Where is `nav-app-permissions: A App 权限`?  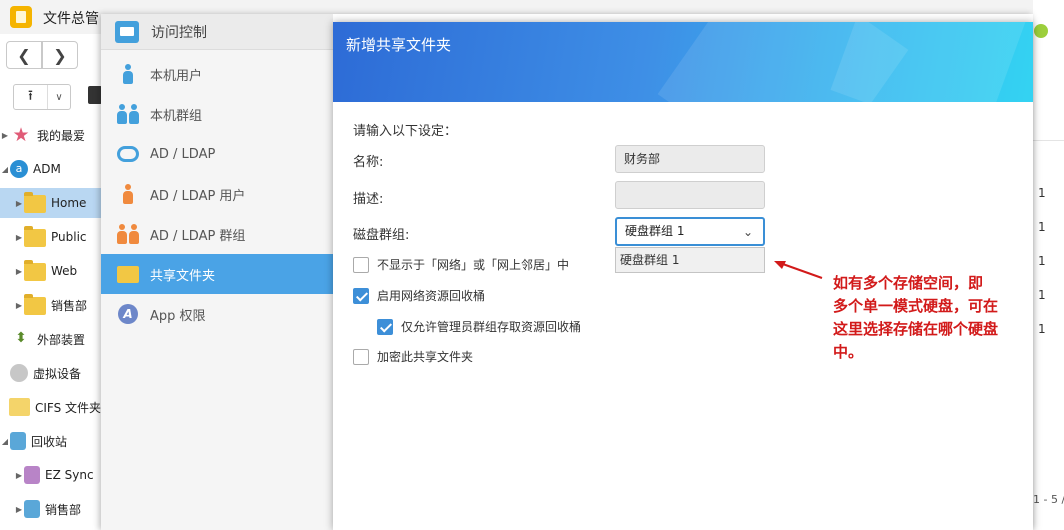
nav-app-permissions: A App 权限 is located at coordinates (217, 314).